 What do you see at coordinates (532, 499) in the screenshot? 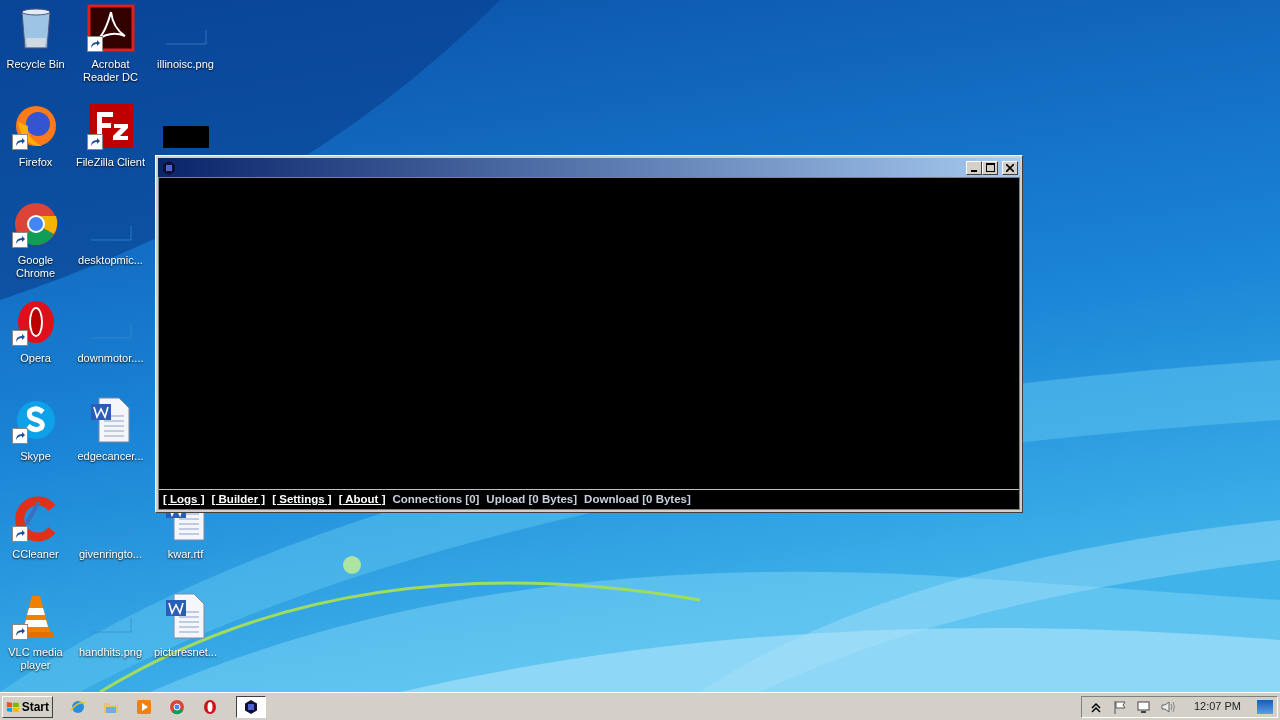
I see `status-text: Upload [0 Bytes]` at bounding box center [532, 499].